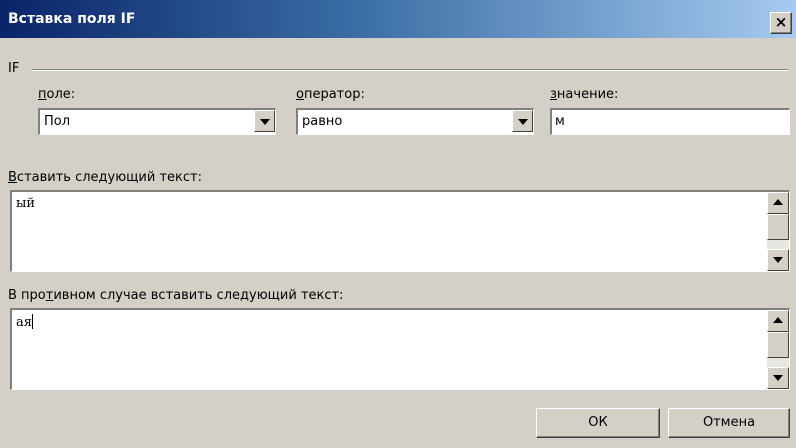  What do you see at coordinates (57, 121) in the screenshot?
I see `field-select-value: Пол` at bounding box center [57, 121].